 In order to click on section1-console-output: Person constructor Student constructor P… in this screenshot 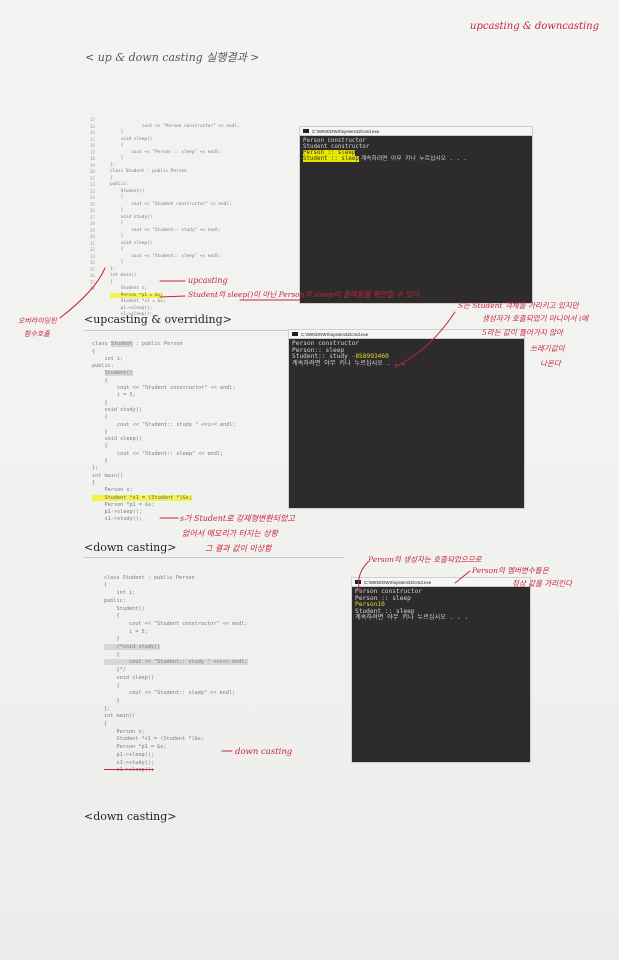, I will do `click(416, 150)`.